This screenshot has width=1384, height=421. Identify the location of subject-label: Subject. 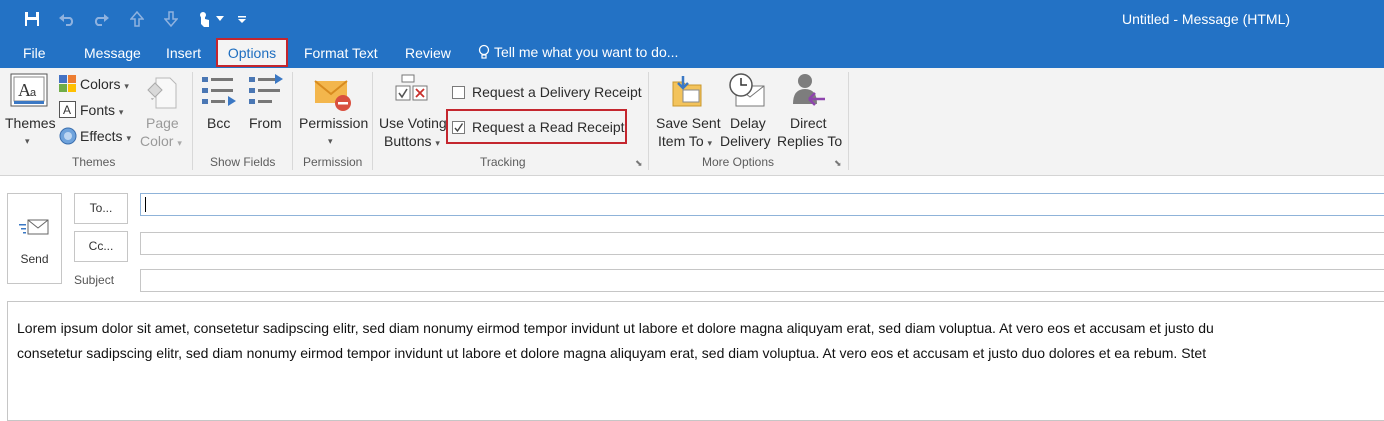
(94, 280).